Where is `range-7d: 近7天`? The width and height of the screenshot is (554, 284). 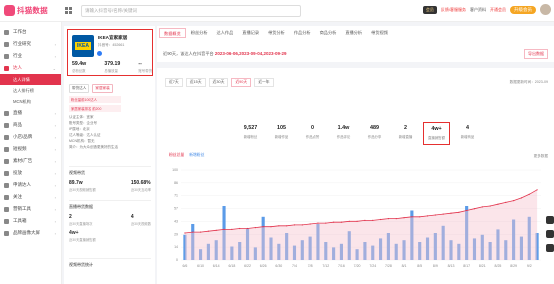
range-7d: 近7天 is located at coordinates (174, 82).